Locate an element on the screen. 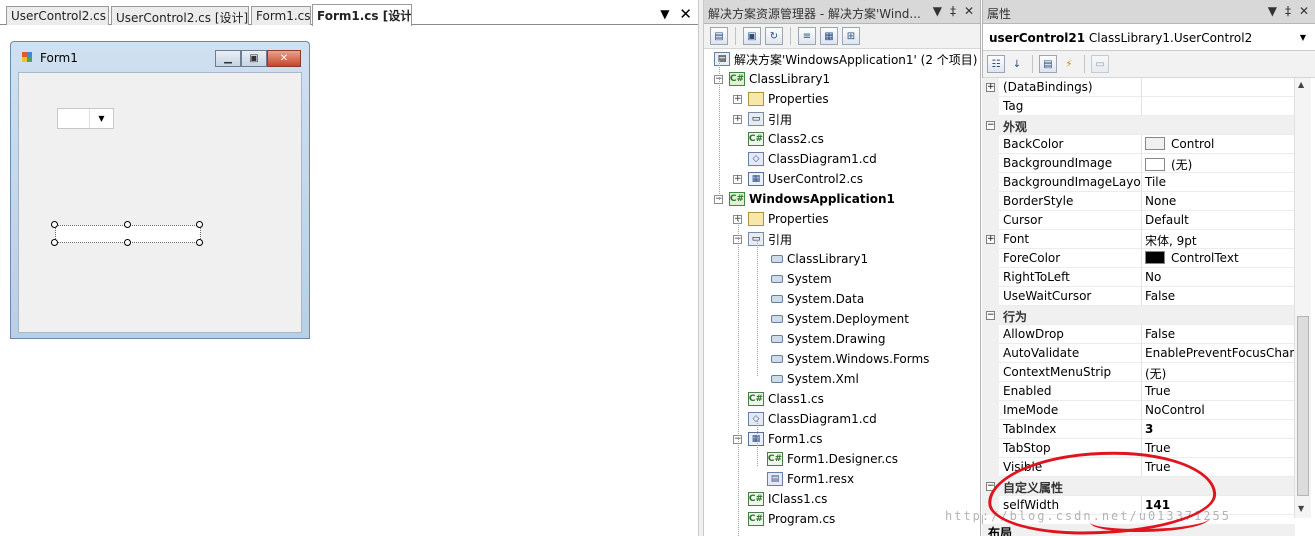  tab-usercontrol2-design: UserControl2.cs [设计] is located at coordinates (180, 15).